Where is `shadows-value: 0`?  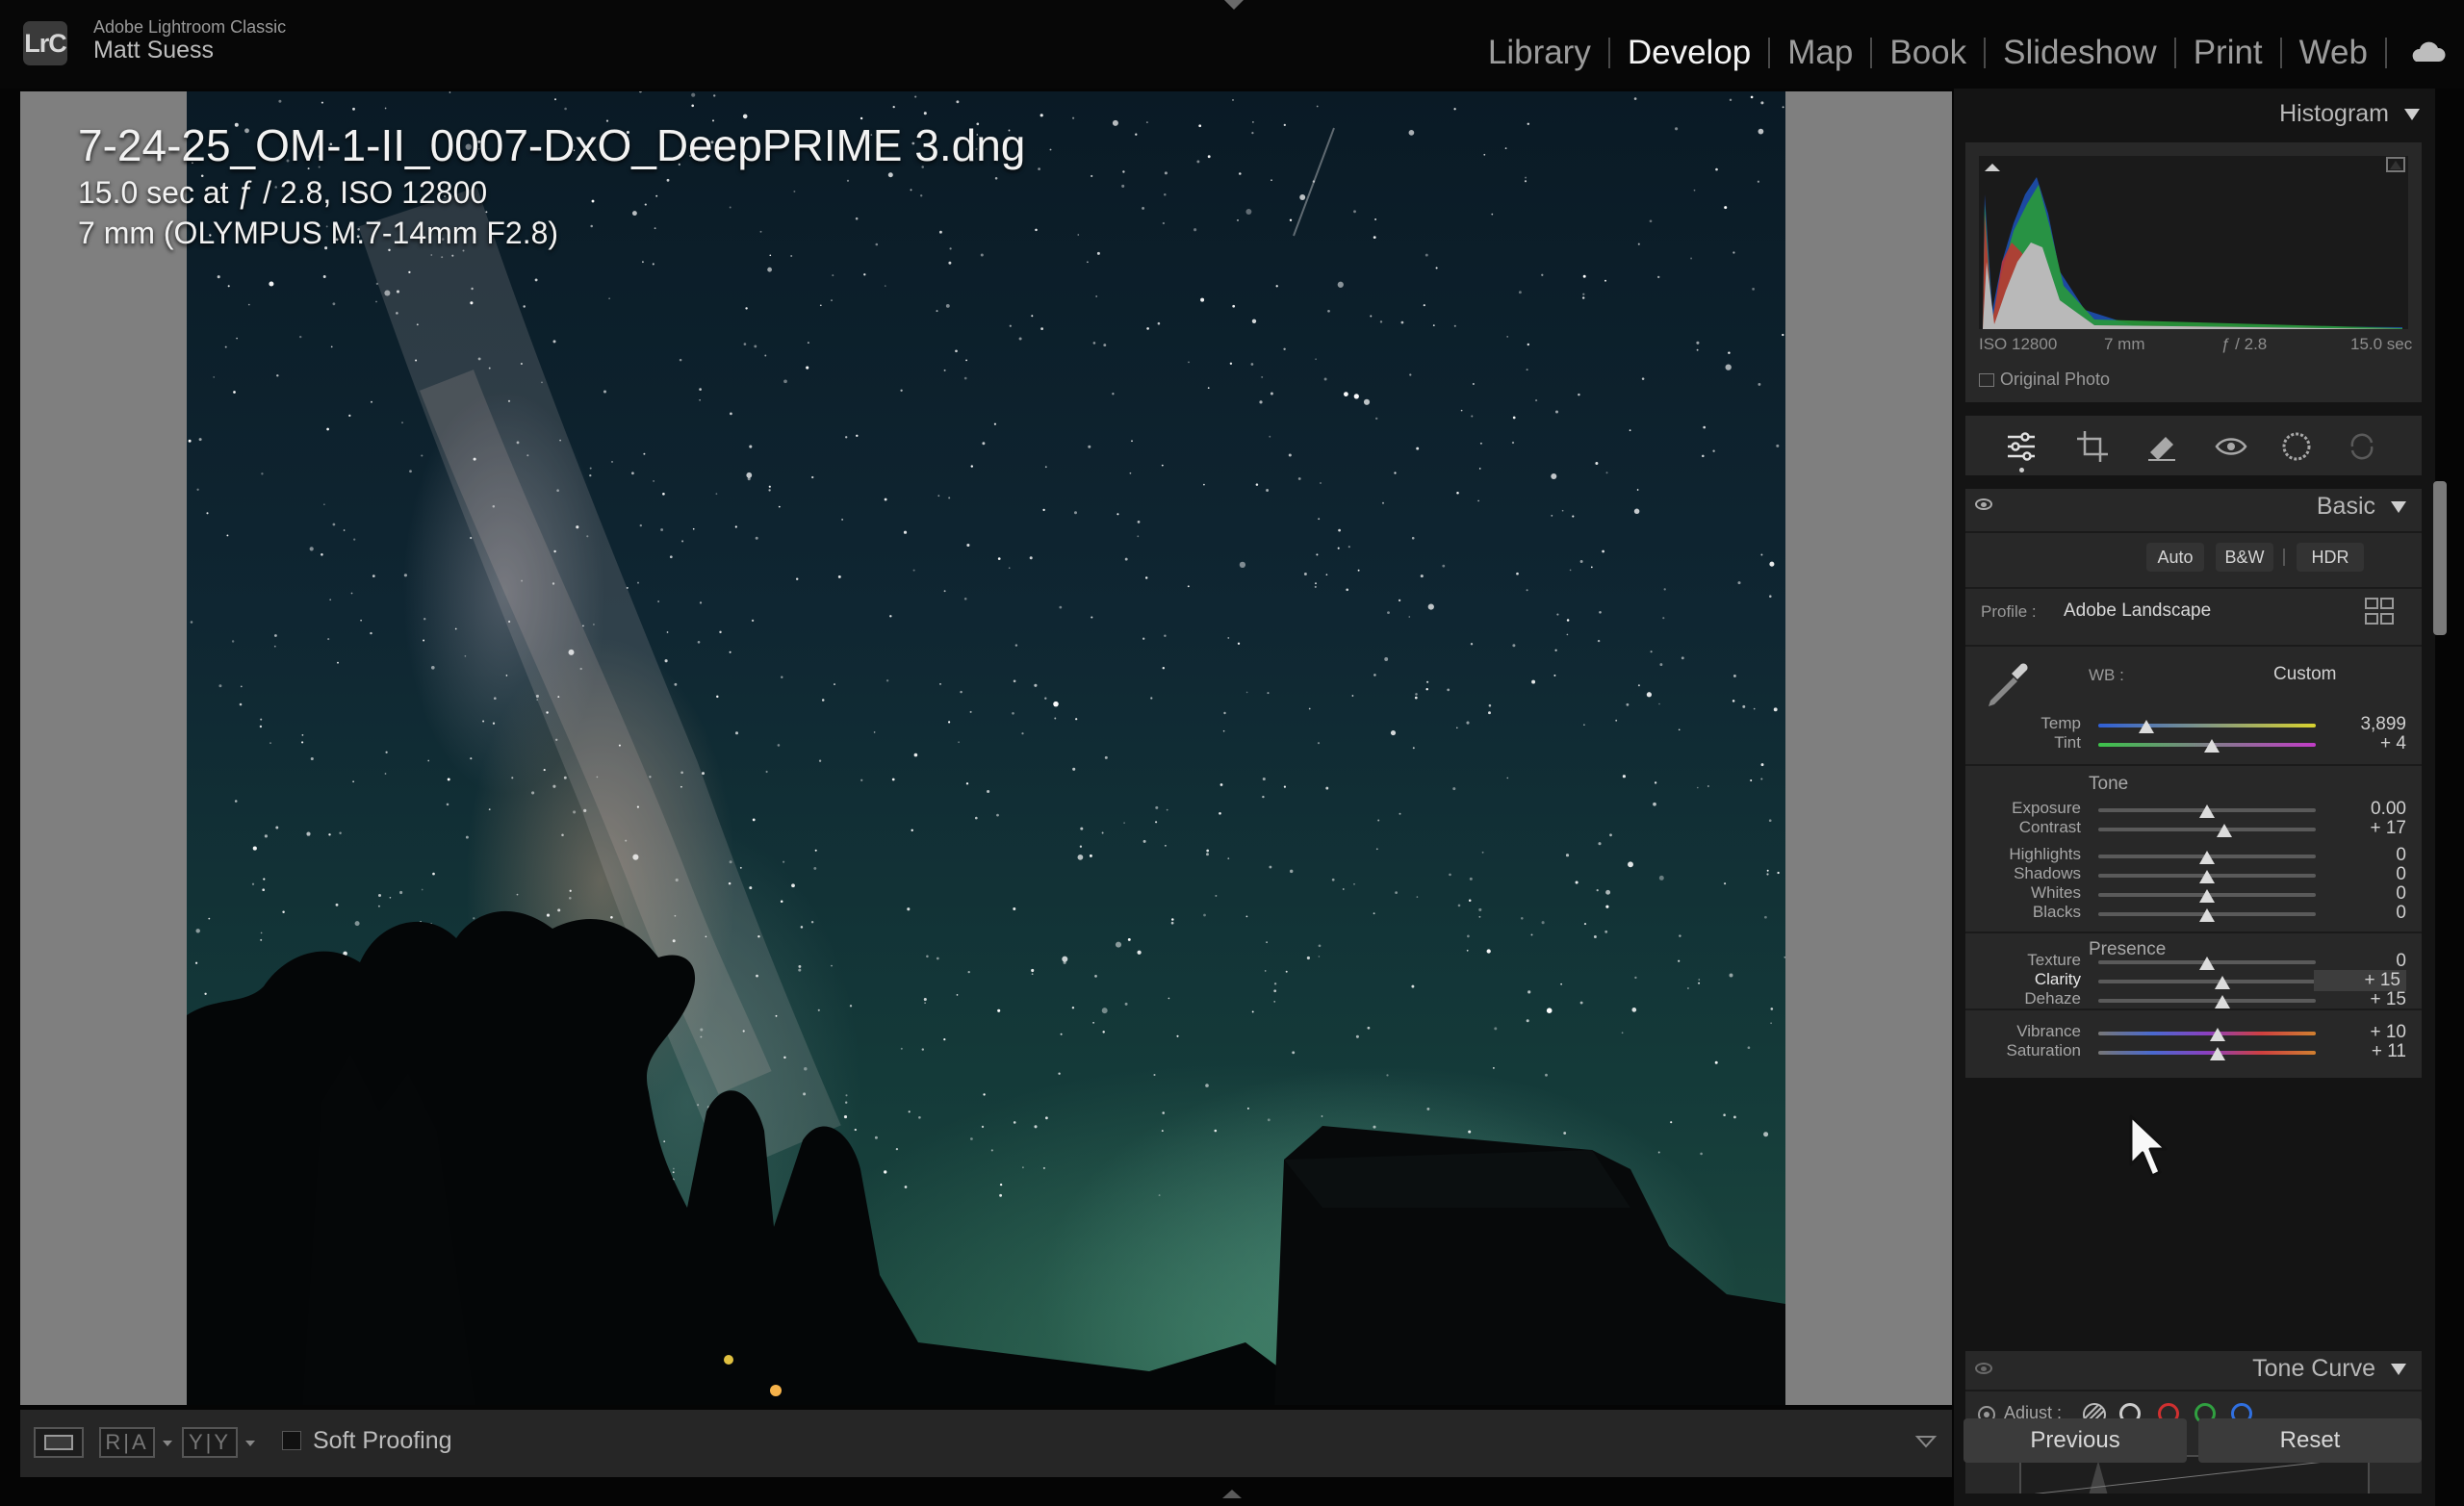
shadows-value: 0 is located at coordinates (2401, 874).